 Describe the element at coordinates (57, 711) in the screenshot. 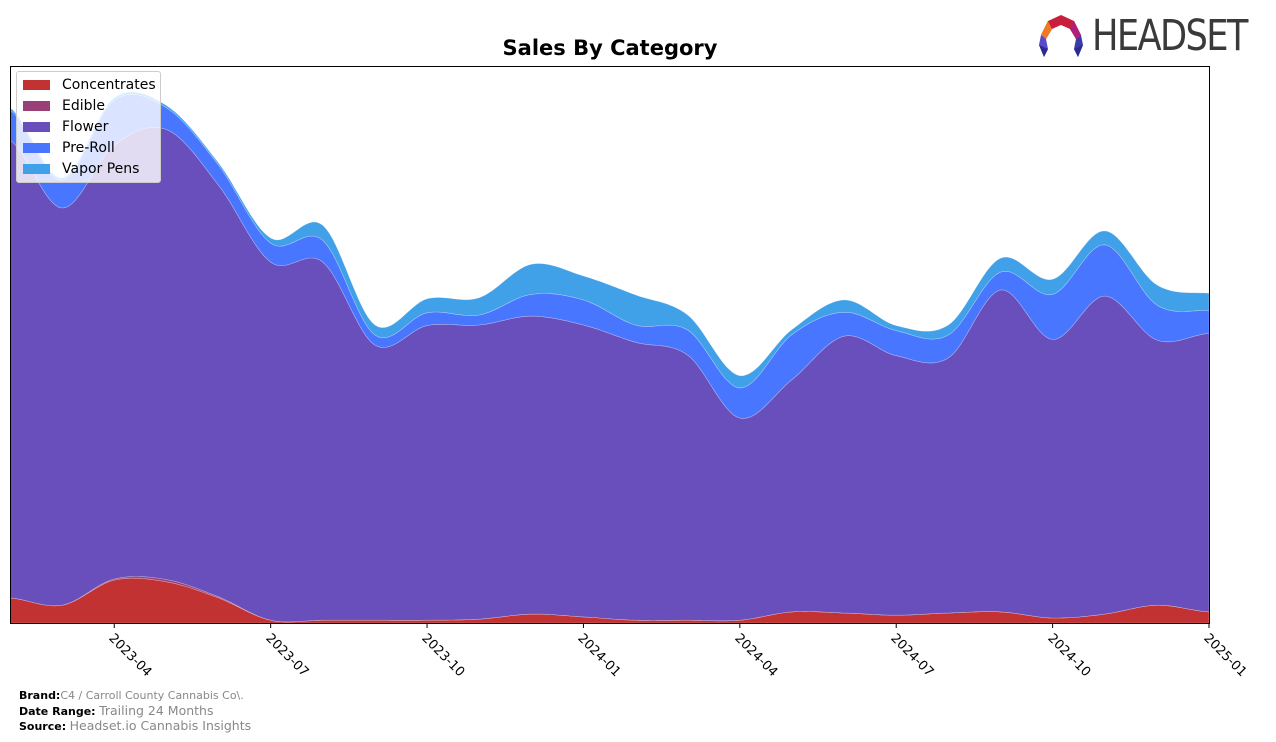

I see `date-range-label: Date Range:` at that location.